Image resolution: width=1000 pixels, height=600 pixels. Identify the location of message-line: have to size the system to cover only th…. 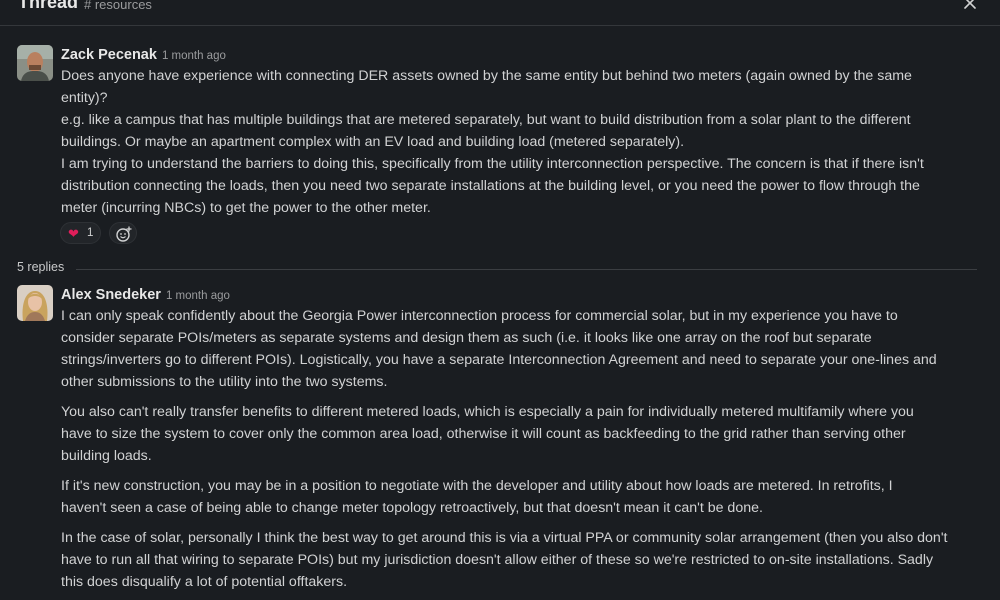
(483, 434).